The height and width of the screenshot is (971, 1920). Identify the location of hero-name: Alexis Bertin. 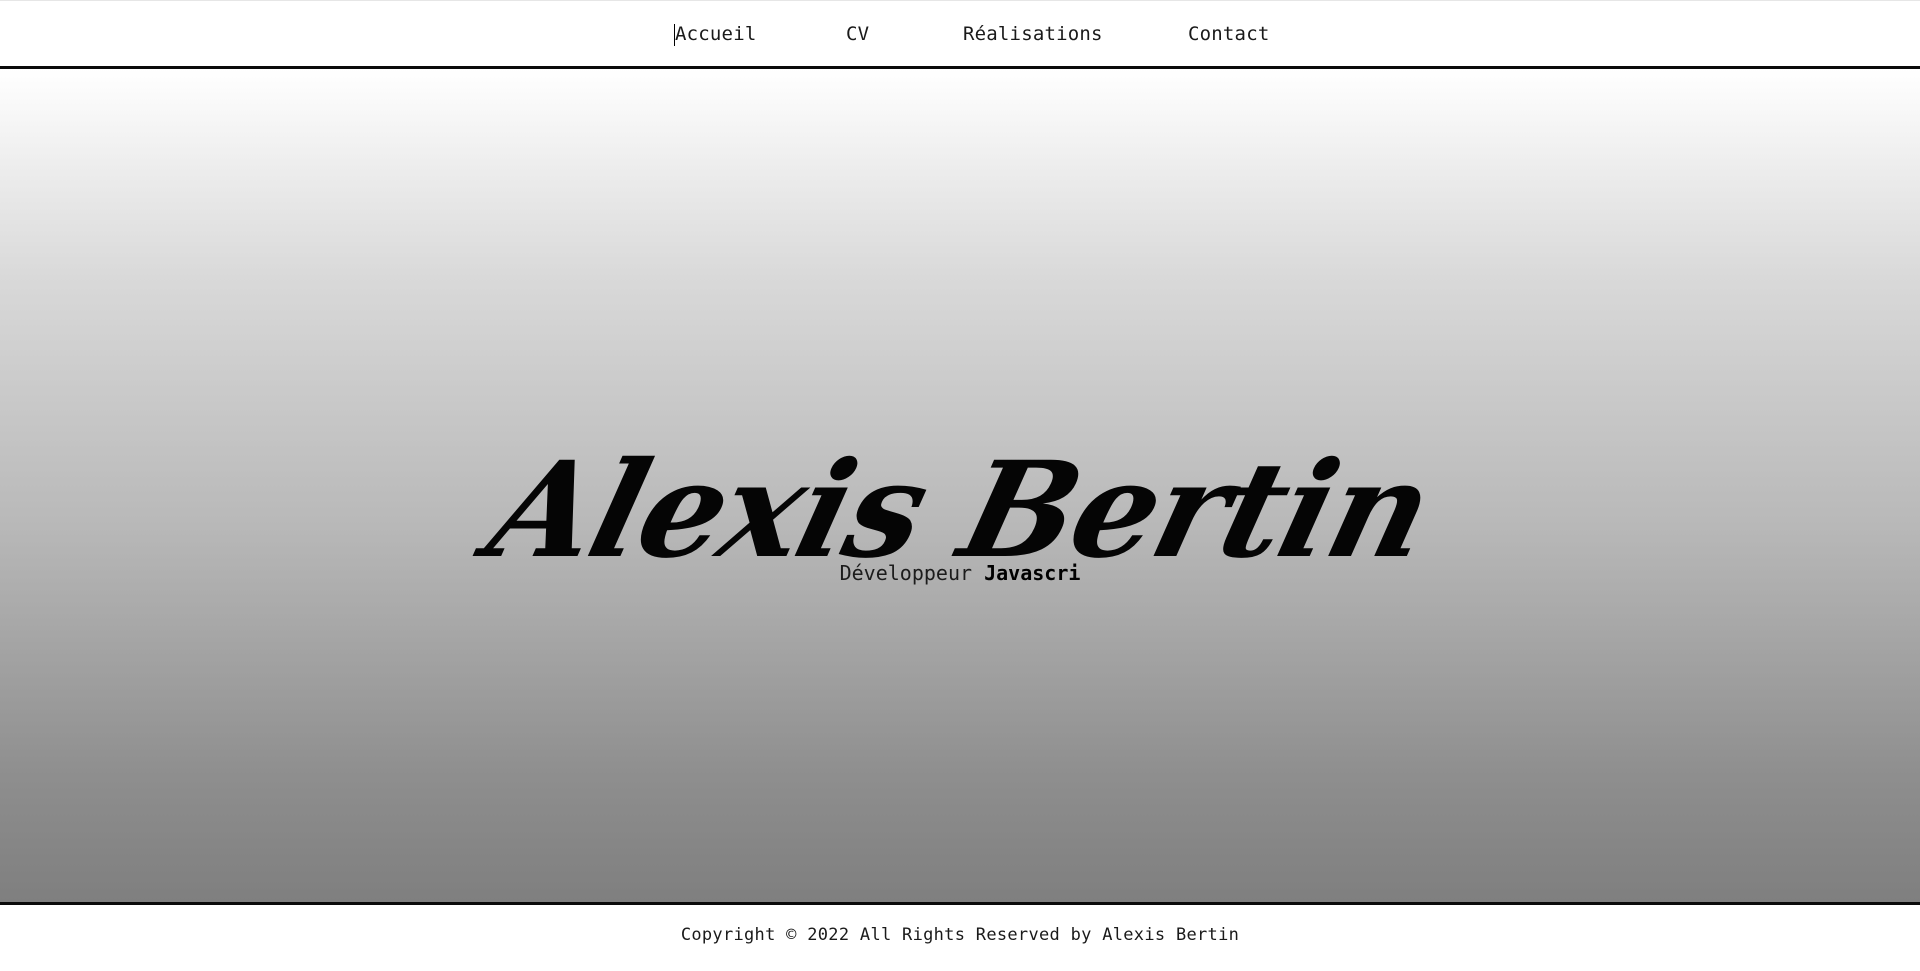
(960, 511).